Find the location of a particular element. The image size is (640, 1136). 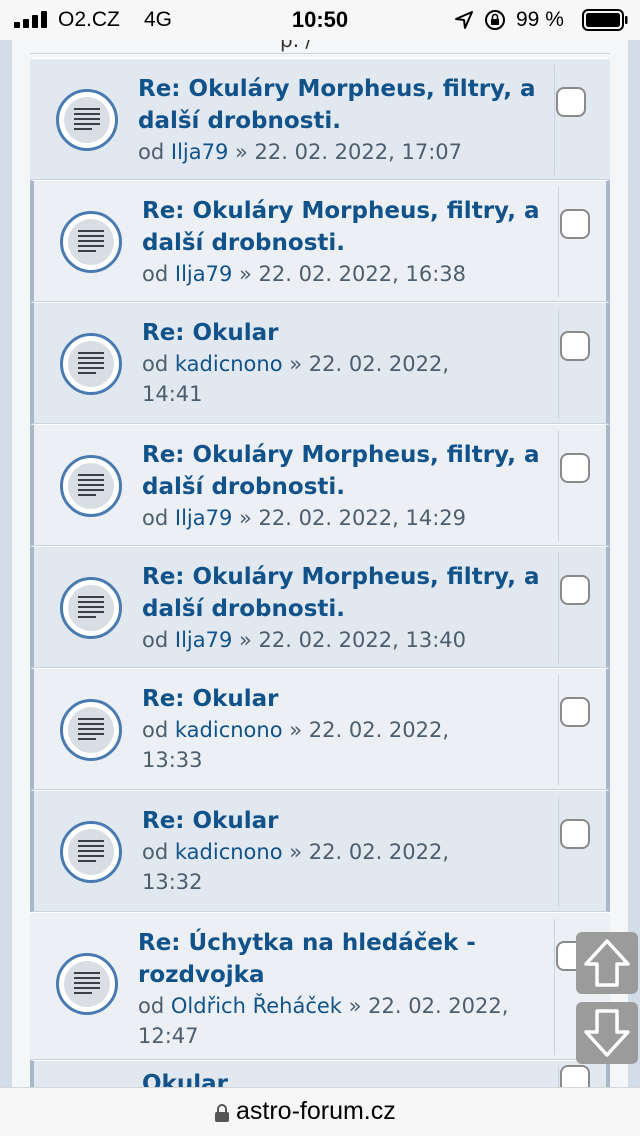

topic-meta: od kadicnono » 22. 02. 2022, 14:41 is located at coordinates (296, 379).